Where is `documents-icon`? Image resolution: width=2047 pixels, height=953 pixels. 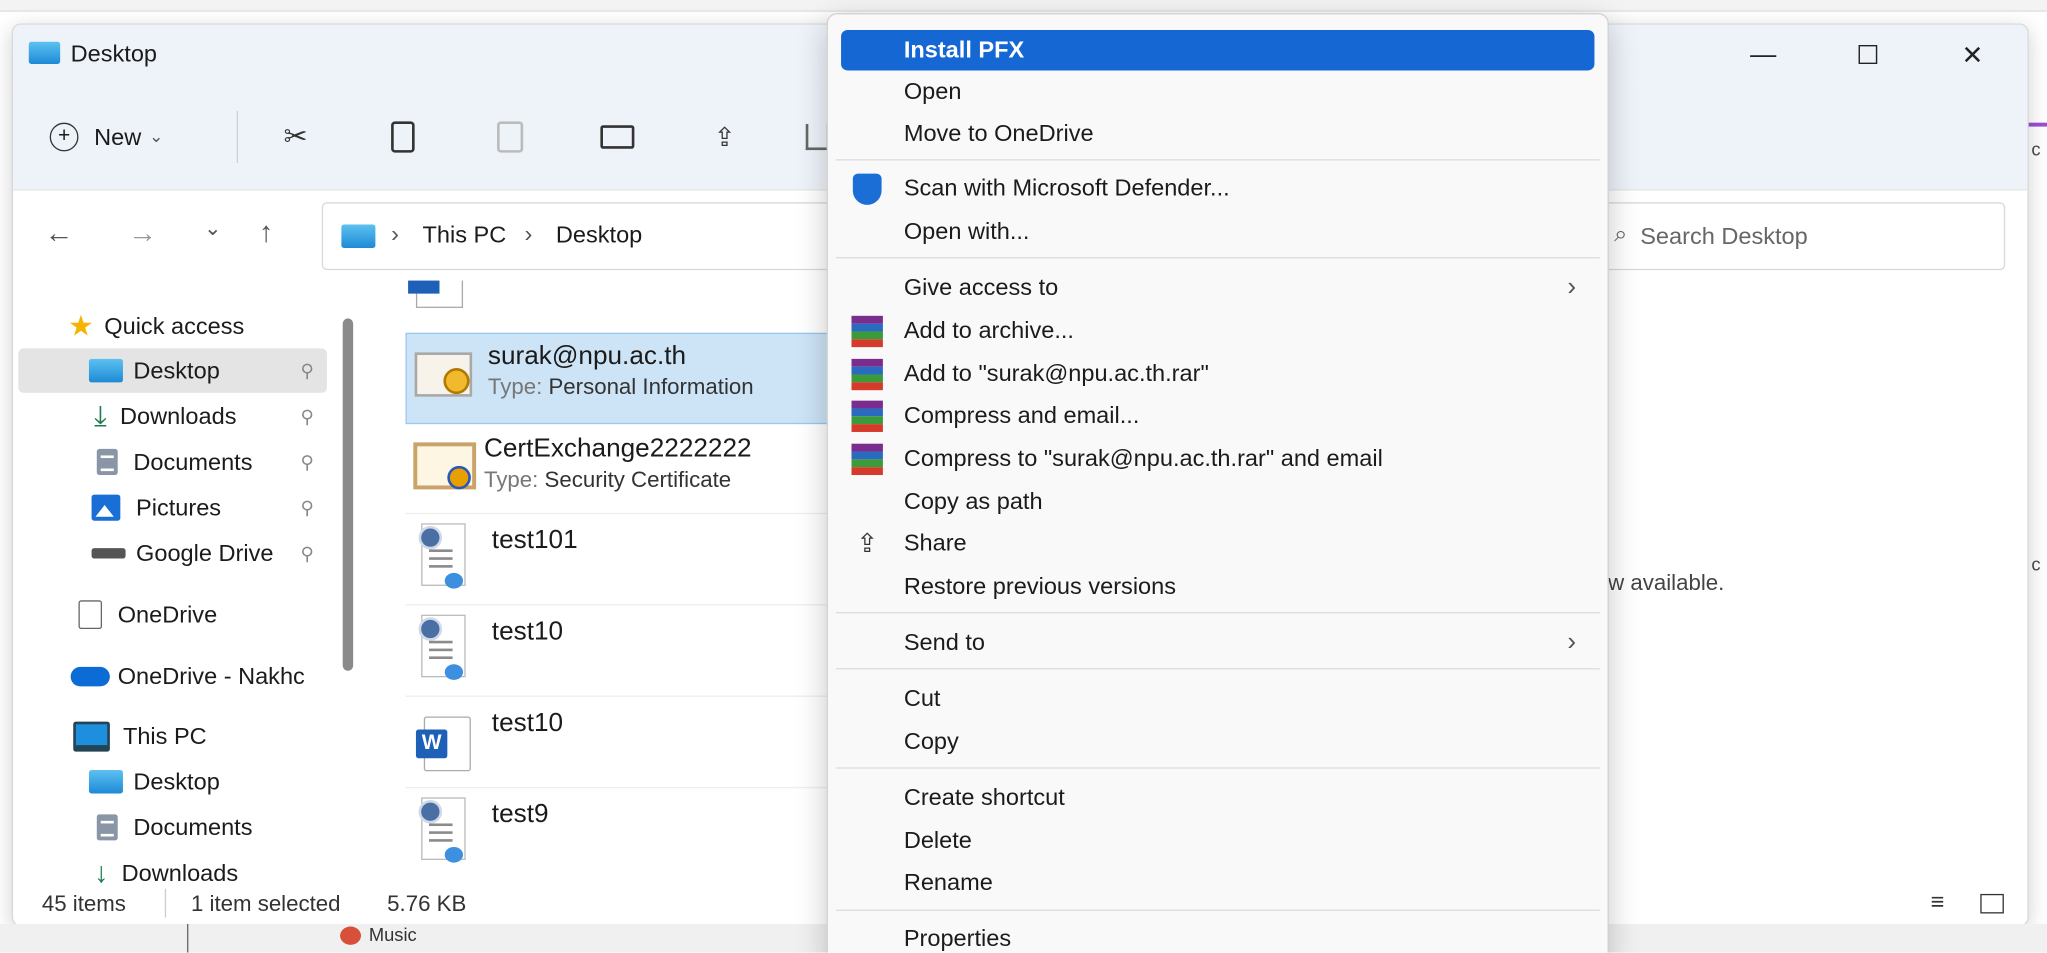
documents-icon is located at coordinates (107, 827).